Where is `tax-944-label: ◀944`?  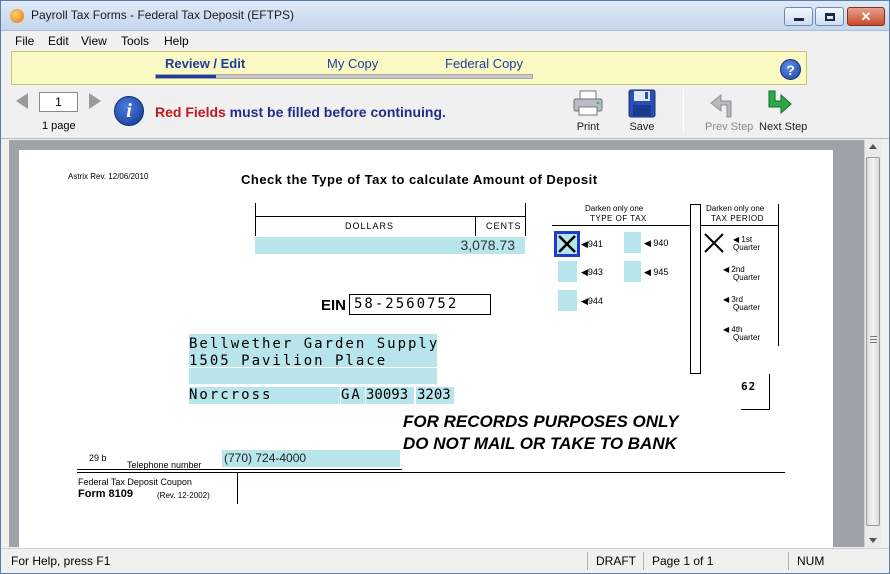
tax-944-label: ◀944 is located at coordinates (592, 301).